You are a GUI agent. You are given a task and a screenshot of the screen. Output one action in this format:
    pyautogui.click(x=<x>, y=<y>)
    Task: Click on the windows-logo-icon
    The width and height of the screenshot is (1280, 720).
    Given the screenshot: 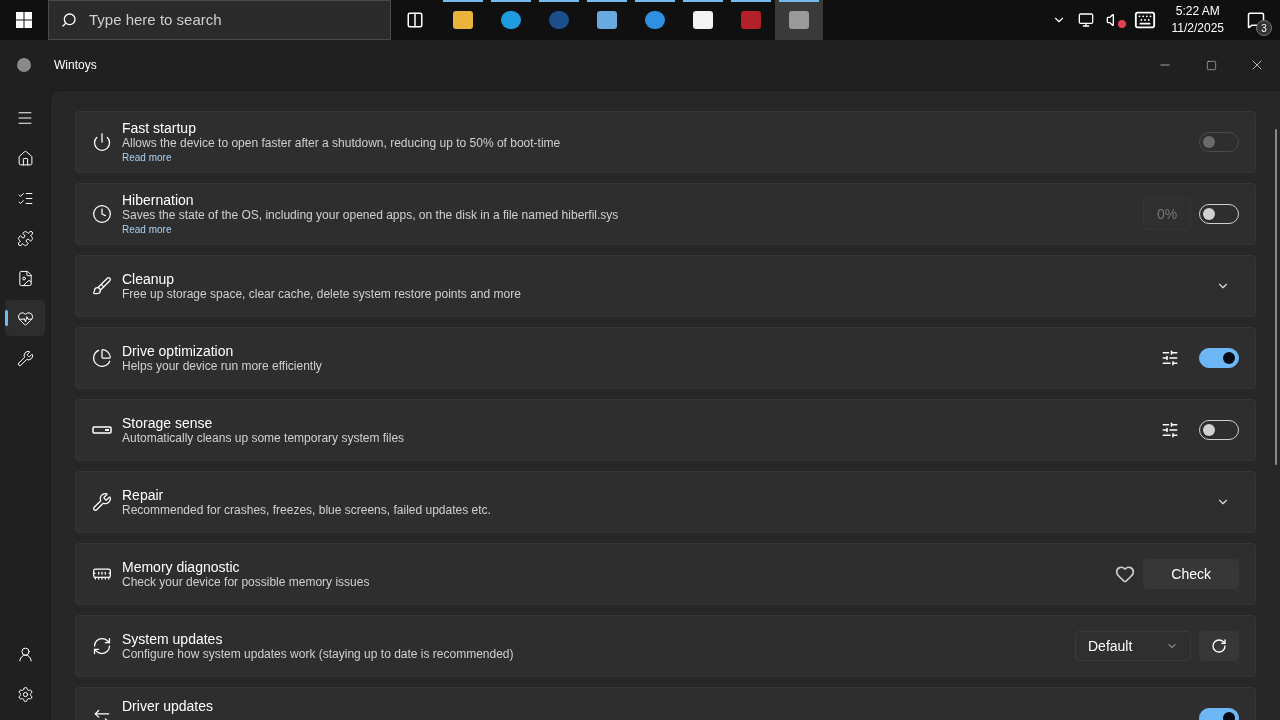 What is the action you would take?
    pyautogui.click(x=24, y=20)
    